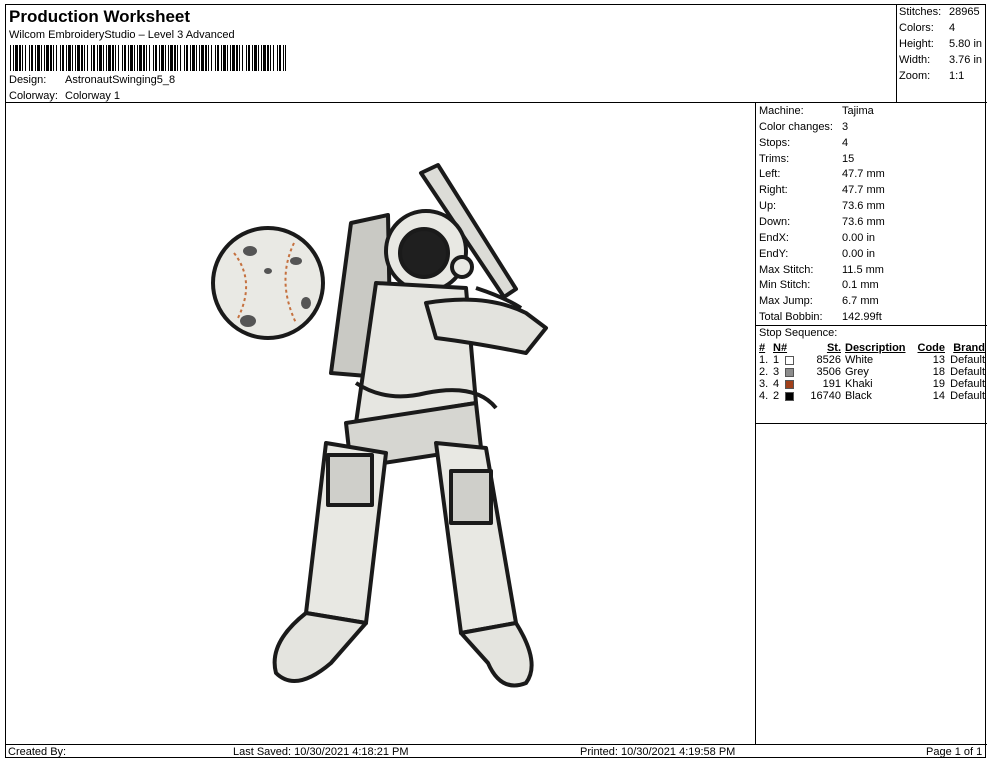  I want to click on colors-value: 4, so click(952, 28).